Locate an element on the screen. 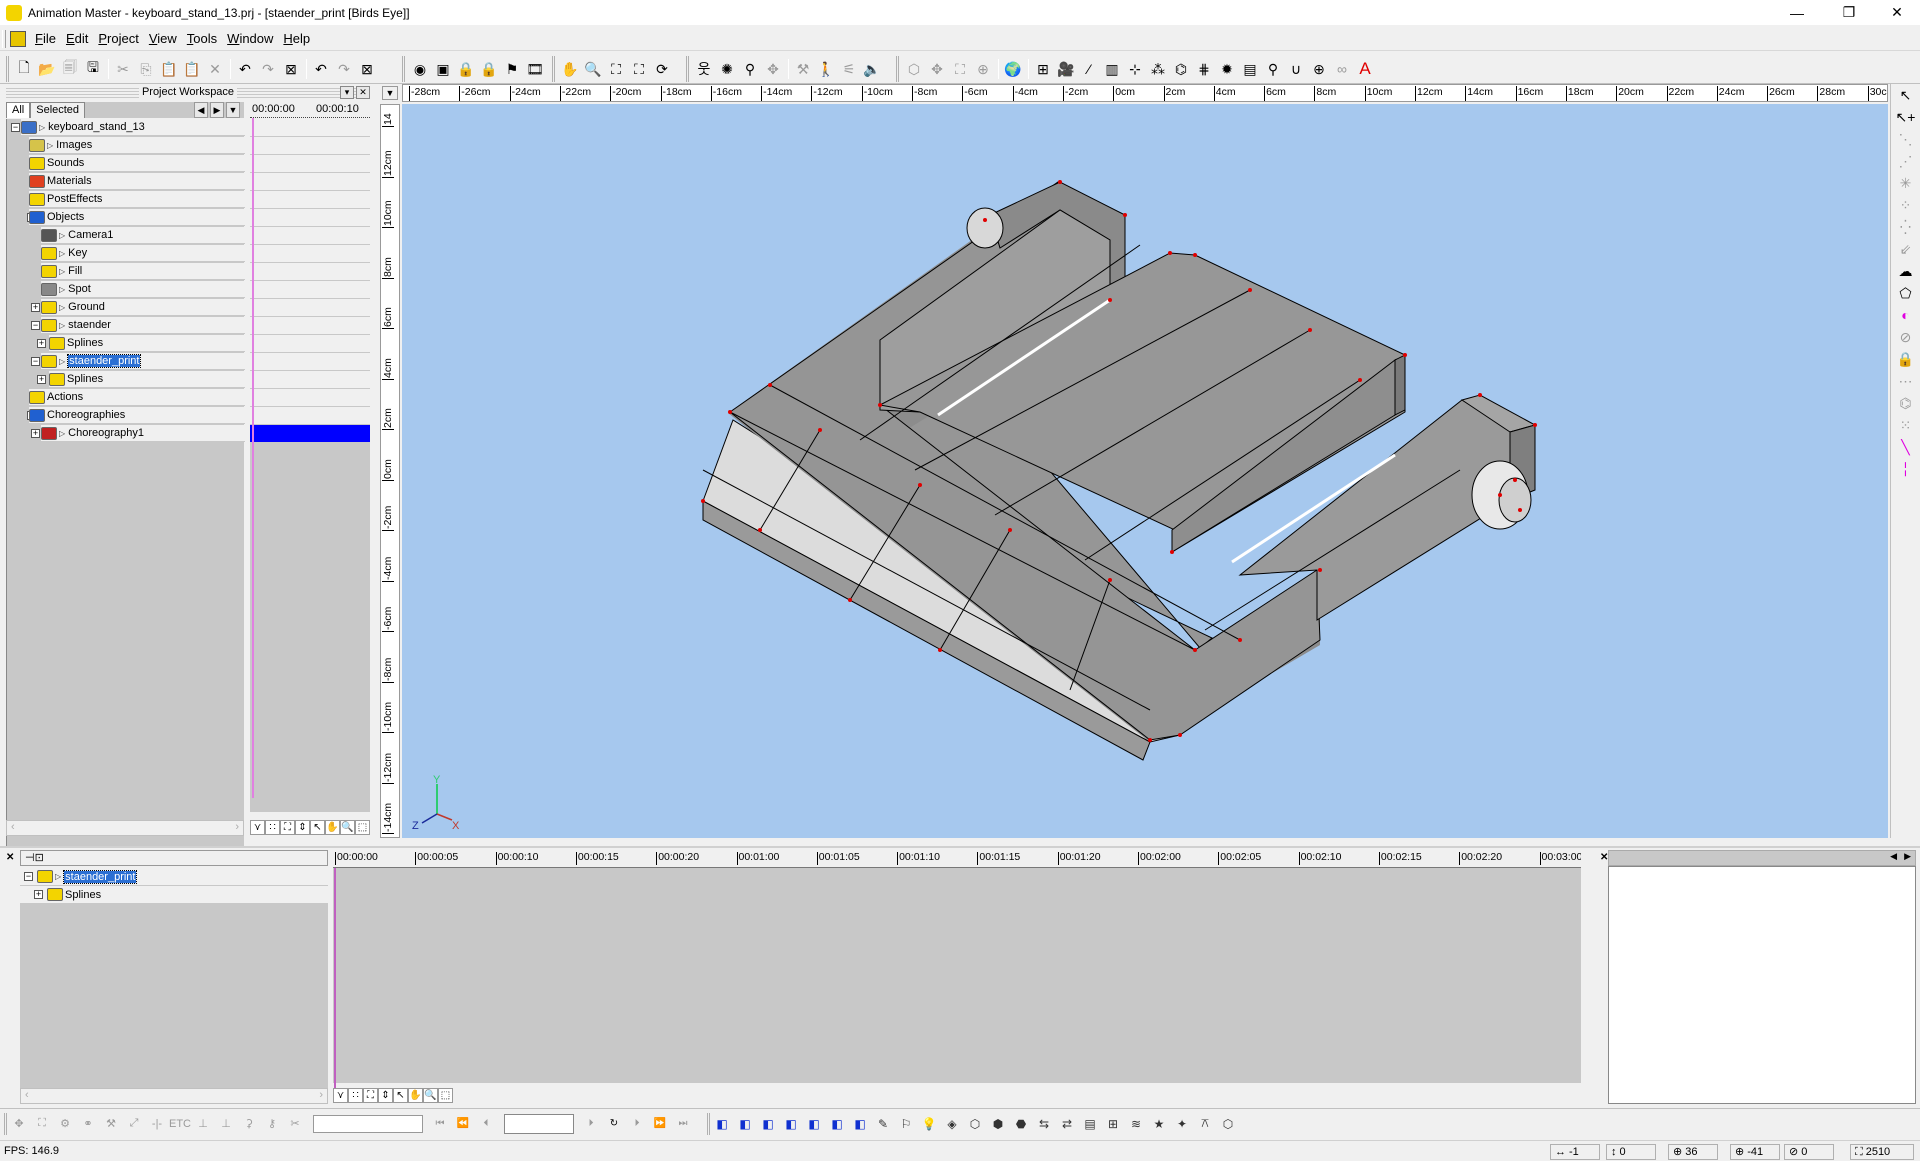 This screenshot has width=1920, height=1161. workspace-menu-button: ▾ is located at coordinates (347, 92).